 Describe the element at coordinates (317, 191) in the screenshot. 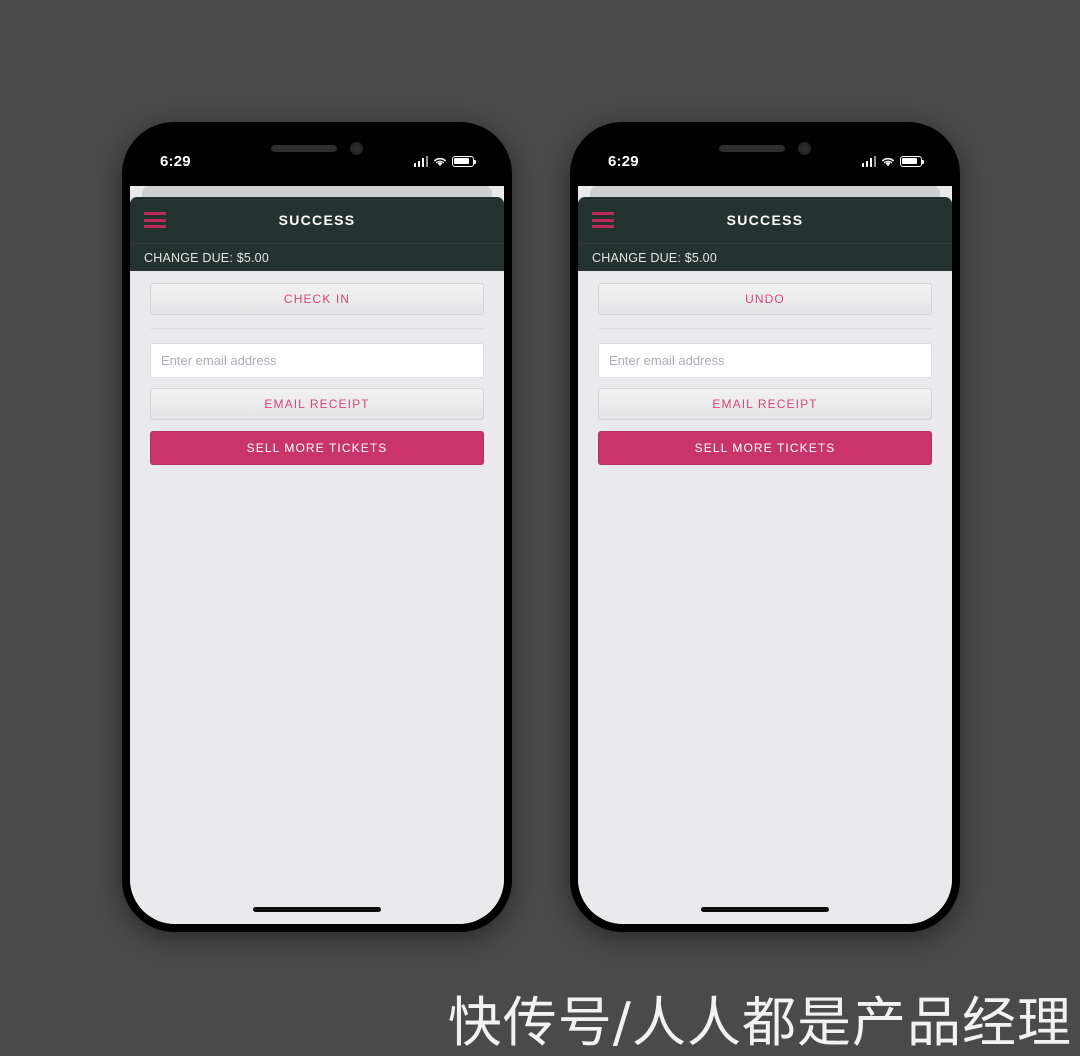

I see `card-top-edge-left` at that location.